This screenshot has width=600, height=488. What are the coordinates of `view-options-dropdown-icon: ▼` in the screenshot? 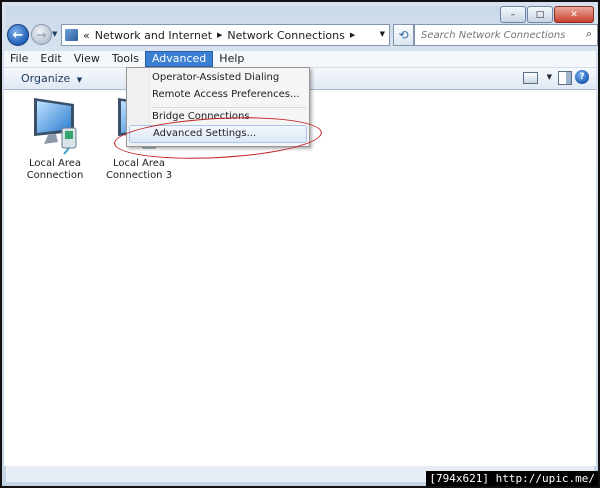 It's located at (549, 77).